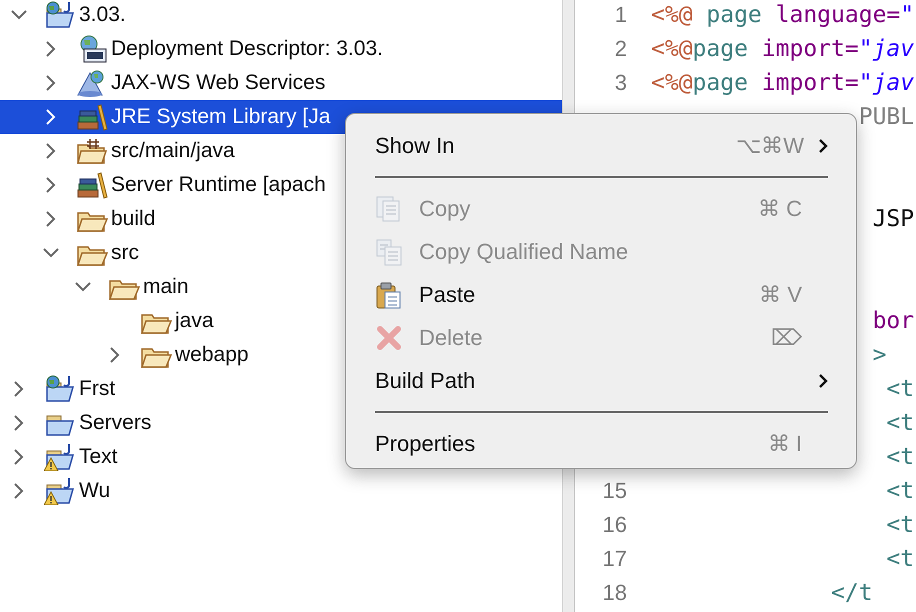 The image size is (916, 612). Describe the element at coordinates (620, 15) in the screenshot. I see `line-number: 1` at that location.